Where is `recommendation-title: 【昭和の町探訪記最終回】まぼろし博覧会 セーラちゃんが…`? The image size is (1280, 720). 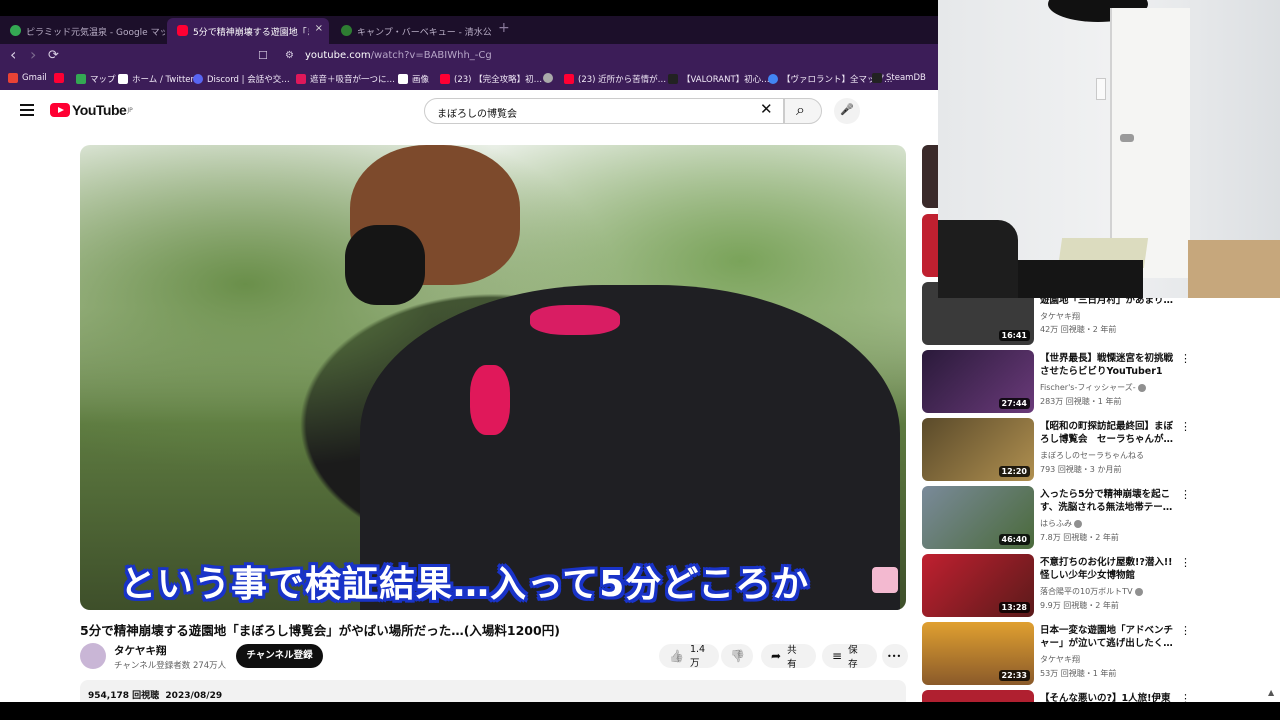
recommendation-title: 【昭和の町探訪記最終回】まぼろし博覧会 セーラちゃんが… is located at coordinates (1108, 433).